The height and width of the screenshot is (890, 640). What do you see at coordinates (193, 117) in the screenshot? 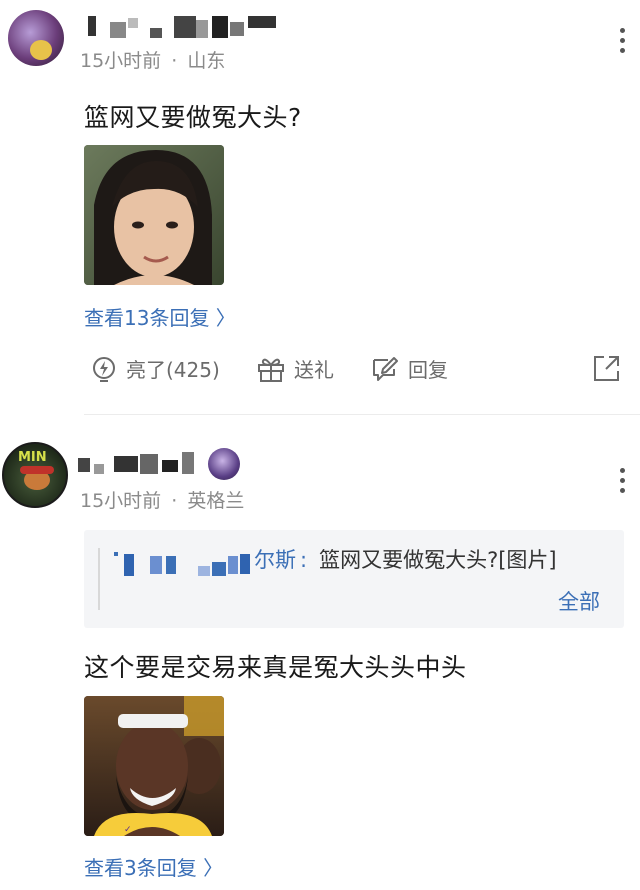
I see `comment-text: 篮网又要做冤大头?` at bounding box center [193, 117].